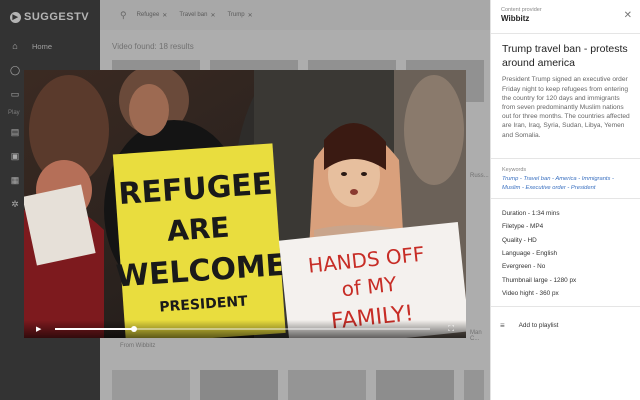  I want to click on provider-label: Content provider, so click(521, 10).